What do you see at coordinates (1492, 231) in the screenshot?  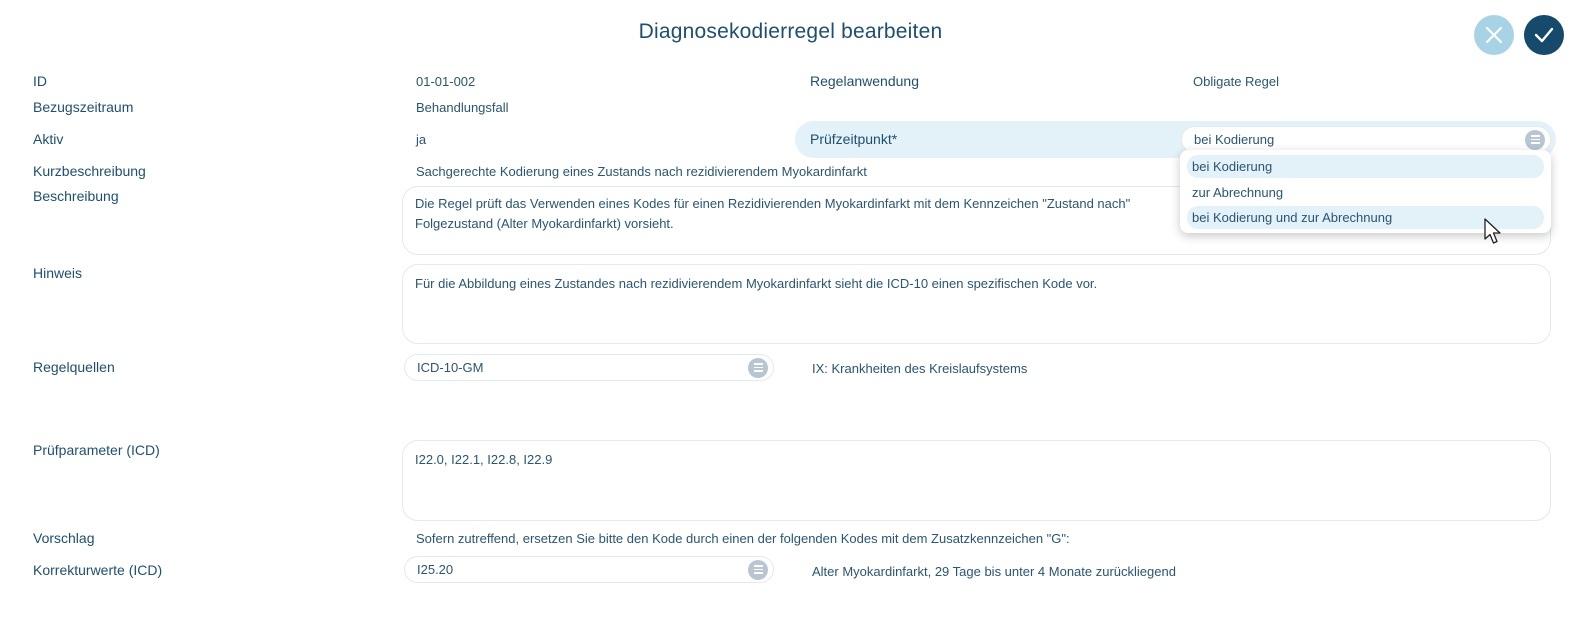 I see `mouse-cursor-icon` at bounding box center [1492, 231].